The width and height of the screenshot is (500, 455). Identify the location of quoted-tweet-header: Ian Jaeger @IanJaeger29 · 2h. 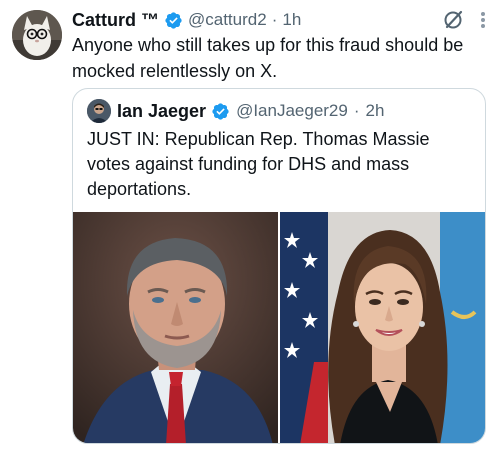
(235, 111).